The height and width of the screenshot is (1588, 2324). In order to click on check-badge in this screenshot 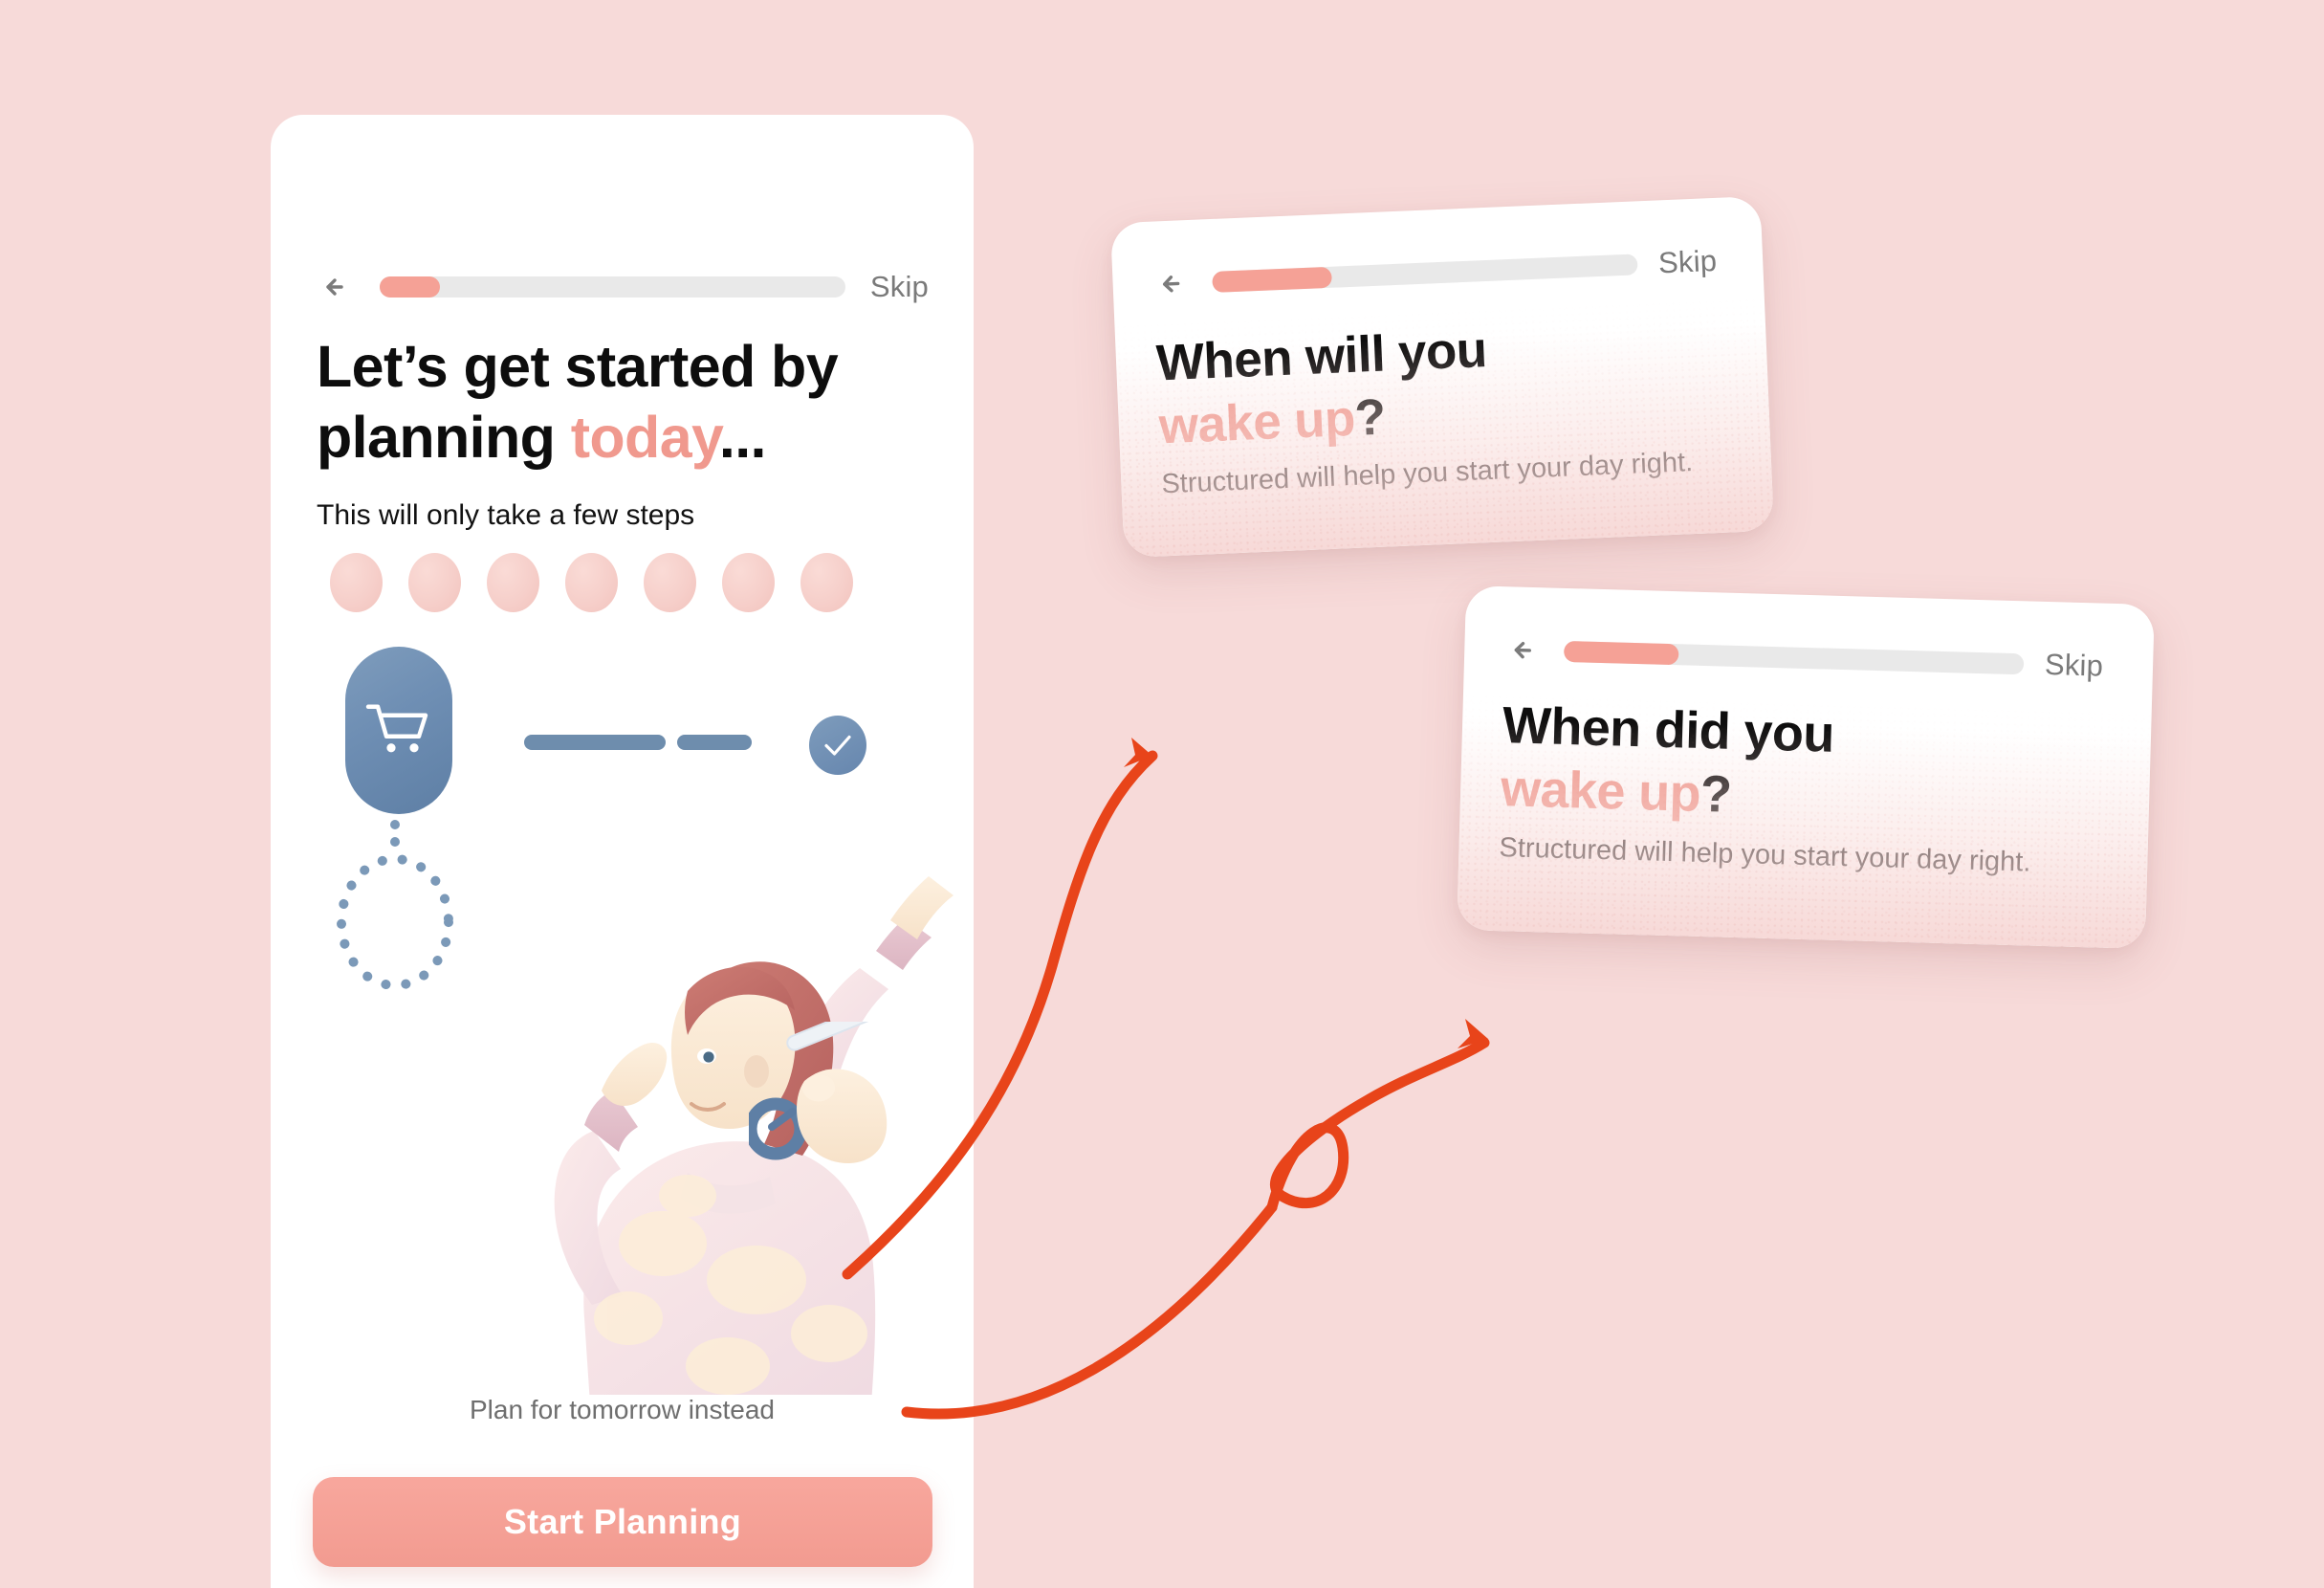, I will do `click(837, 746)`.